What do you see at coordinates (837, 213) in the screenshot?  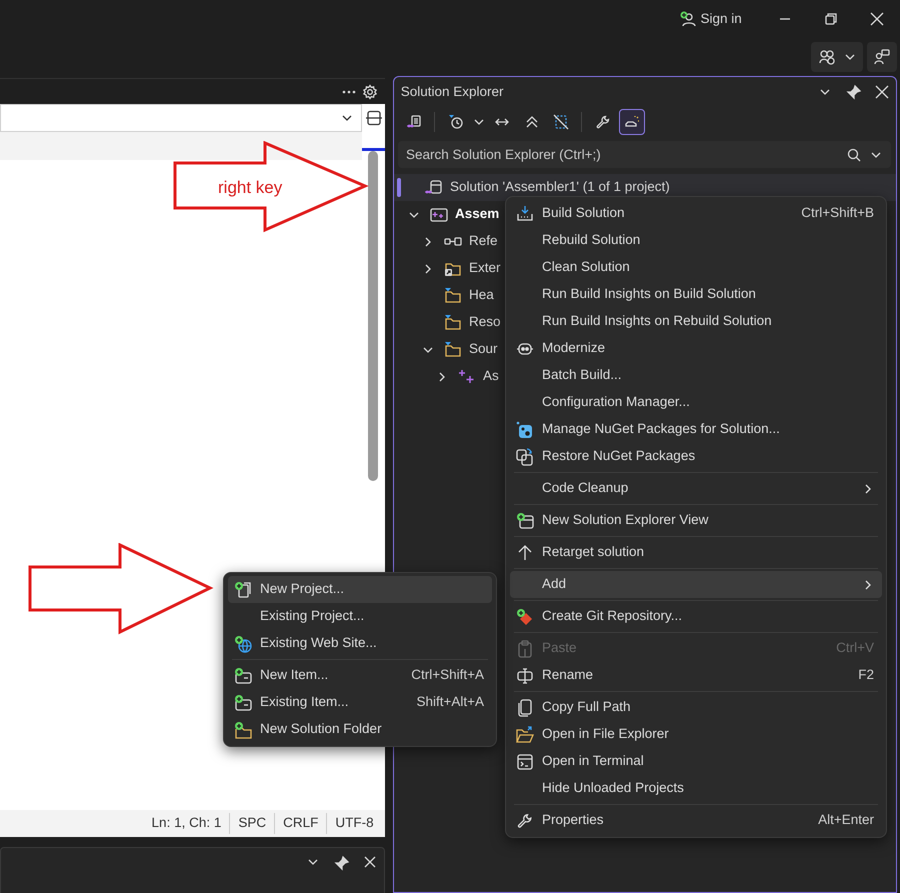 I see `shortcut-text: Ctrl+Shift+B` at bounding box center [837, 213].